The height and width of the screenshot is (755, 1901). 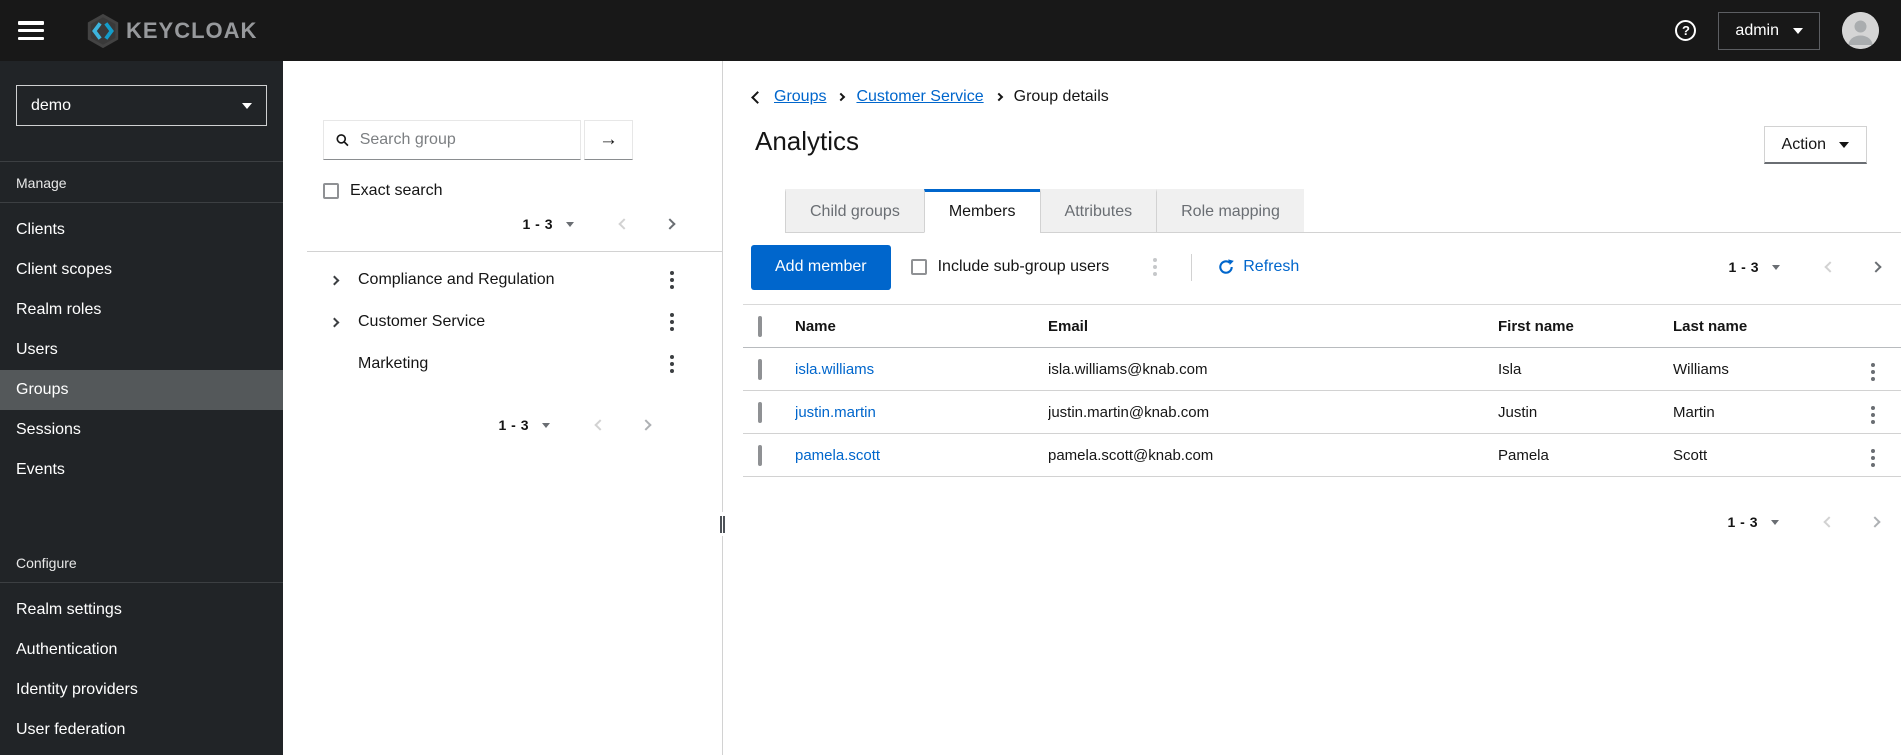 I want to click on masthead: KEYCLOAK ? admin, so click(x=950, y=30).